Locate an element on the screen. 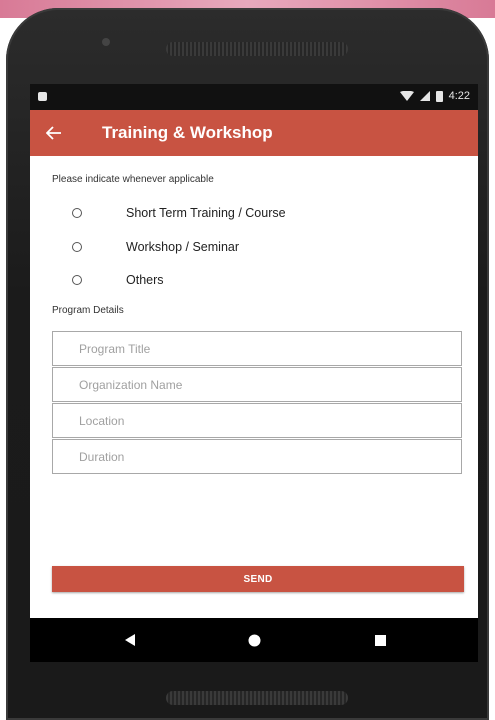 The image size is (495, 720). program-title-field is located at coordinates (257, 348).